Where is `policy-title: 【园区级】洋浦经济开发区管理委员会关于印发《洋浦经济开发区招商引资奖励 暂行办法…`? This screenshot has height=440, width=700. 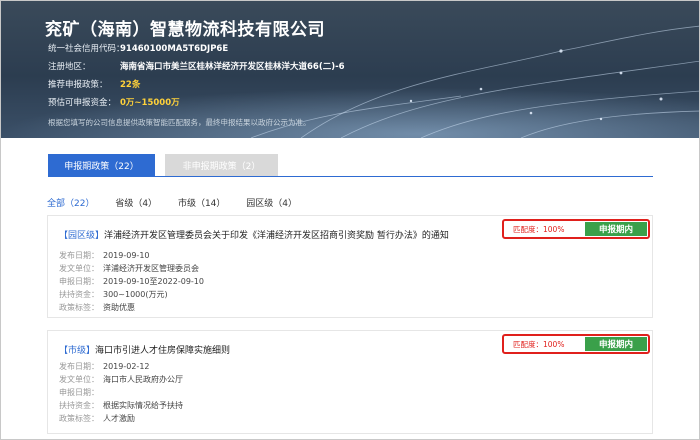 policy-title: 【园区级】洋浦经济开发区管理委员会关于印发《洋浦经济开发区招商引资奖励 暂行办法… is located at coordinates (254, 234).